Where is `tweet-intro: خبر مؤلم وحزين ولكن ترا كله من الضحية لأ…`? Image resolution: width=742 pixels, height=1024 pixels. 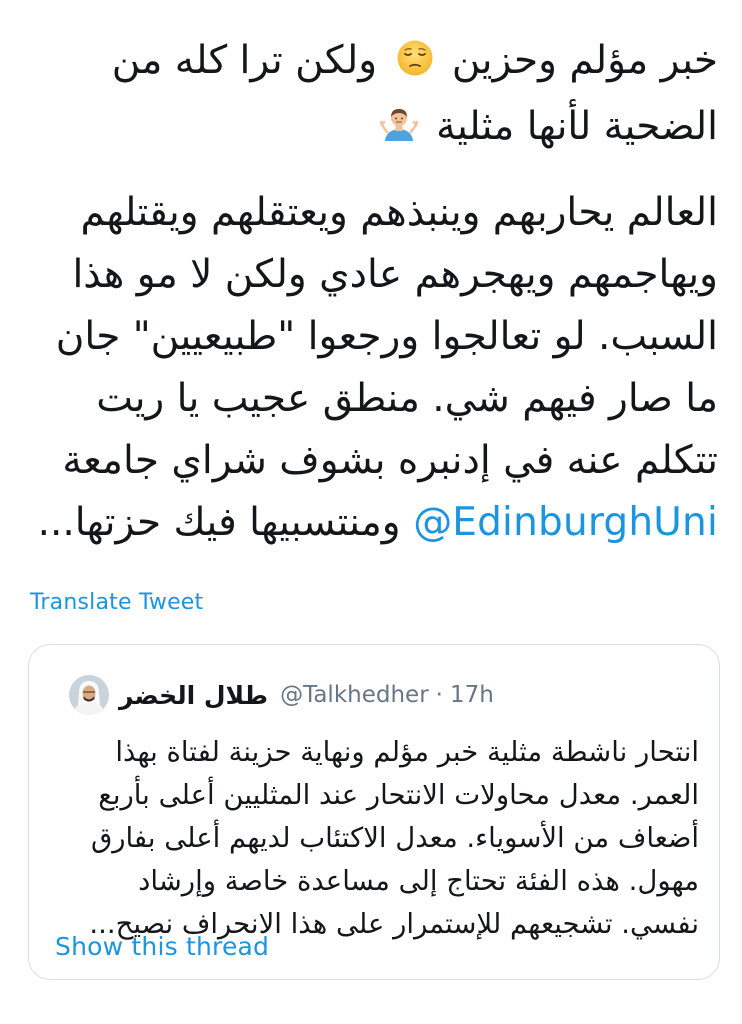
tweet-intro: خبر مؤلم وحزين ولكن ترا كله من الضحية لأ… is located at coordinates (369, 96).